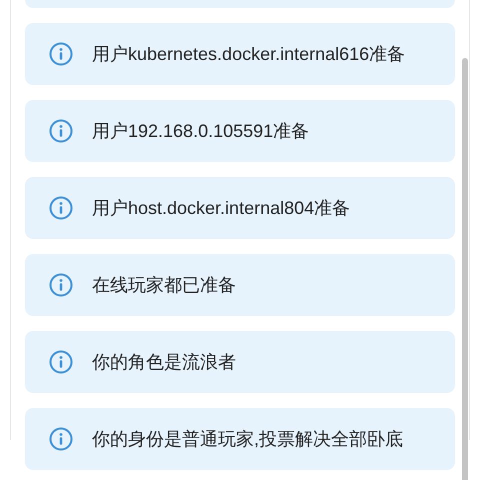  What do you see at coordinates (249, 54) in the screenshot?
I see `alert-message: 用户kubernetes.docker.internal616准备` at bounding box center [249, 54].